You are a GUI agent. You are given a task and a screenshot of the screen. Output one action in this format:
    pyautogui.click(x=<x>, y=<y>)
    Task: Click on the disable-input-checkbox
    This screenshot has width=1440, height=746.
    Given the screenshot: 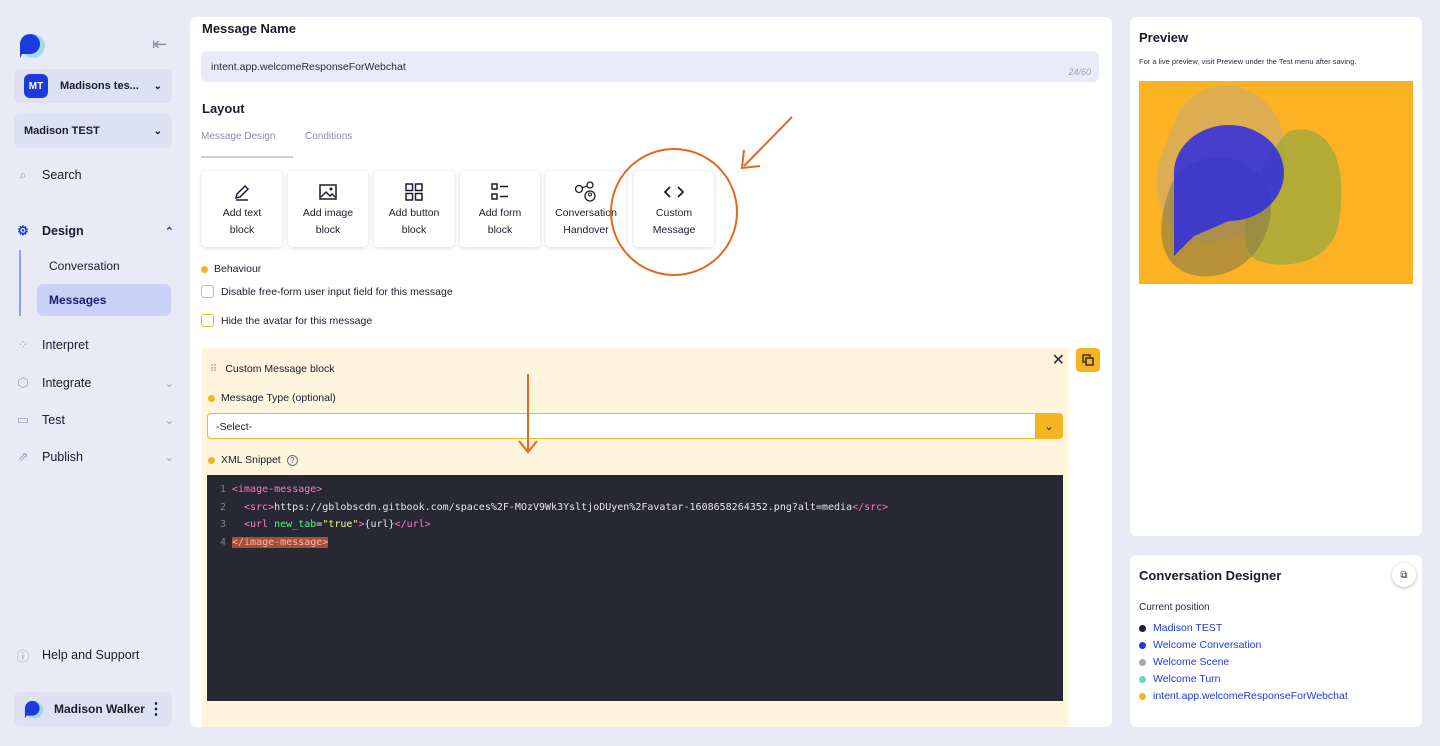 What is the action you would take?
    pyautogui.click(x=207, y=291)
    